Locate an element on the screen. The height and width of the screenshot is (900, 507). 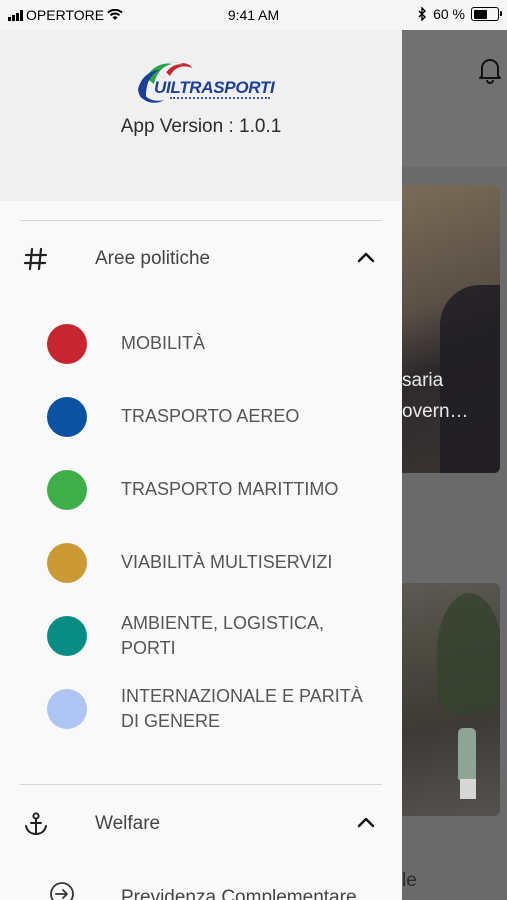
menu-item-viabilita-multiservizi: VIABILITÀ MULTISERVIZI is located at coordinates (201, 563).